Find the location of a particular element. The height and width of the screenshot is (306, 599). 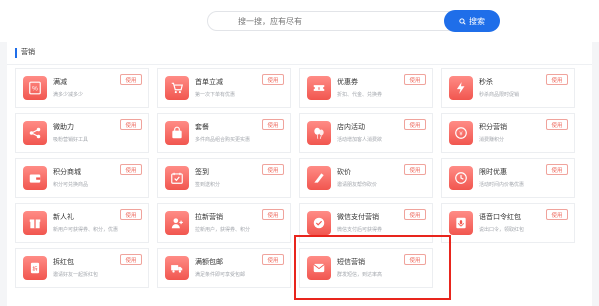

truck-icon is located at coordinates (177, 268).